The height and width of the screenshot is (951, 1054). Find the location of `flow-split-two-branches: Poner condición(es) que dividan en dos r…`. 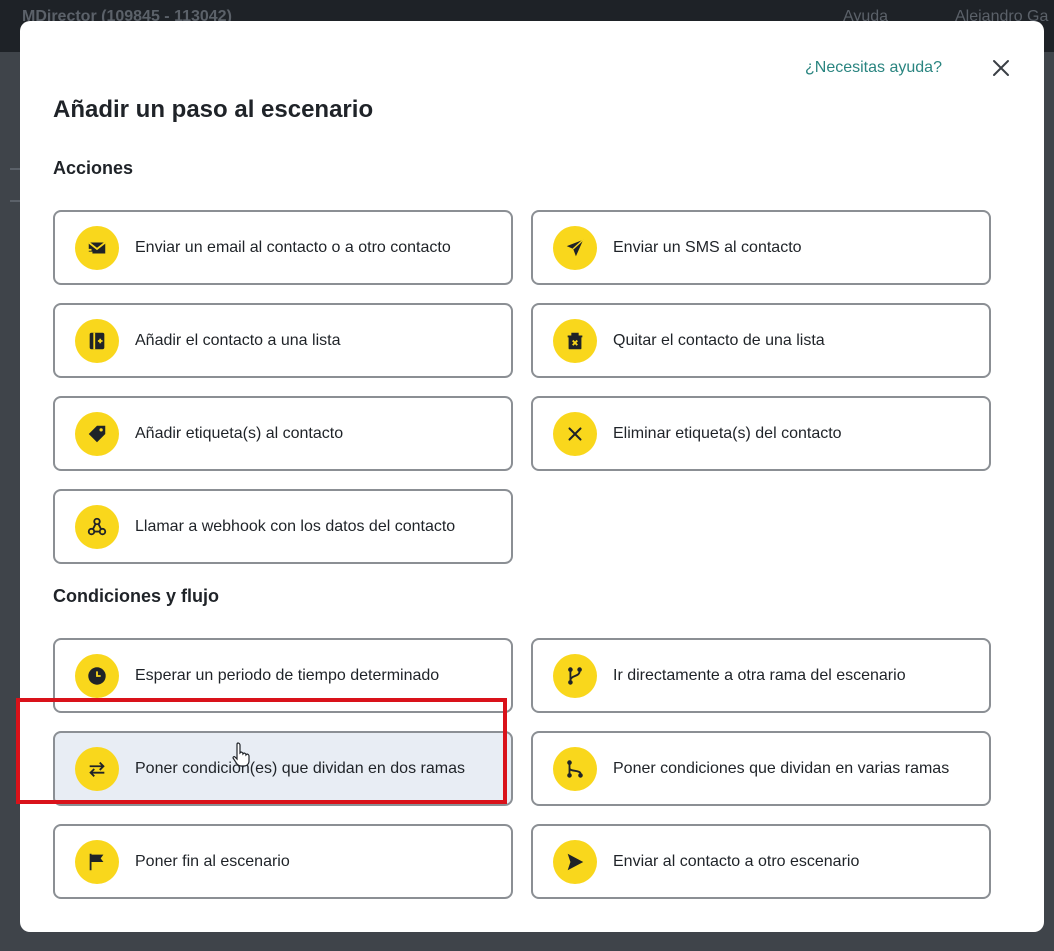

flow-split-two-branches: Poner condición(es) que dividan en dos r… is located at coordinates (283, 768).